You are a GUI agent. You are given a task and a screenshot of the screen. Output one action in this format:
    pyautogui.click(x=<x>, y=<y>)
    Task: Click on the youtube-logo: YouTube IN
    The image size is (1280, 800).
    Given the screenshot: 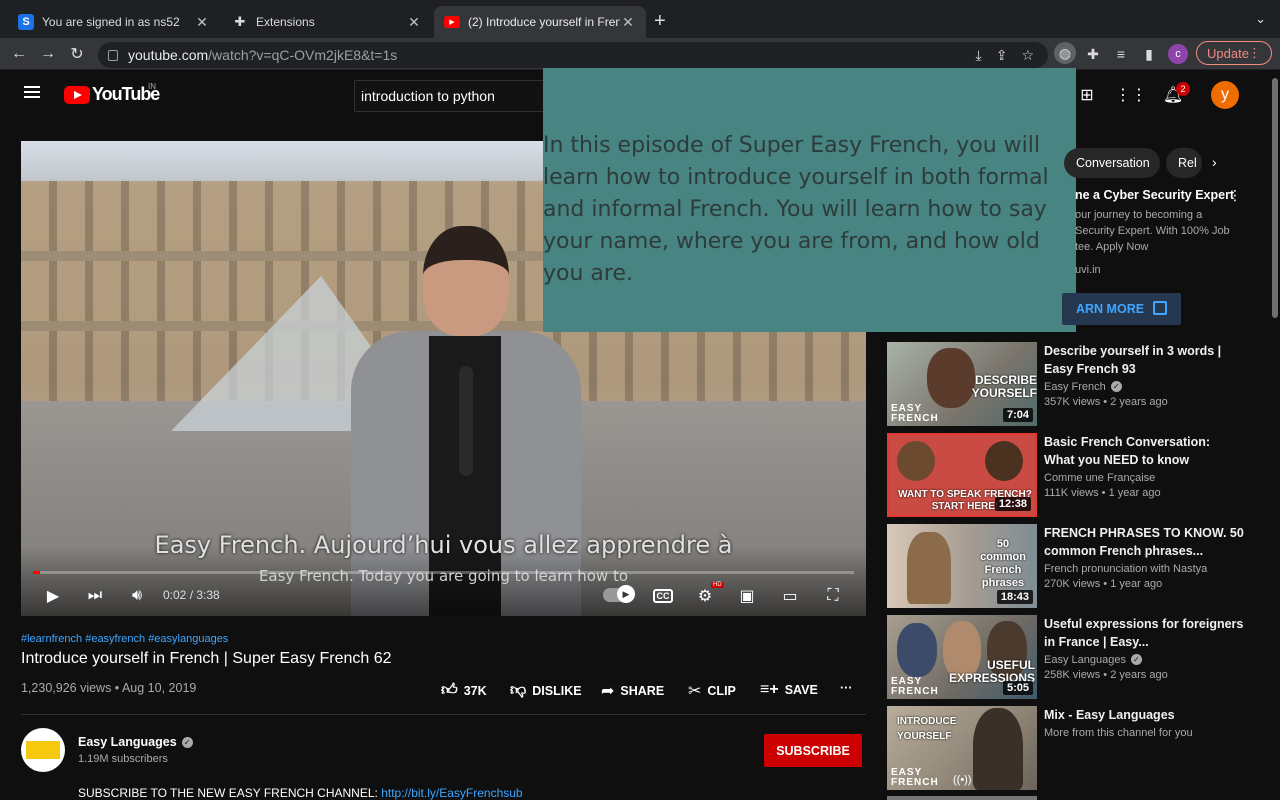 What is the action you would take?
    pyautogui.click(x=112, y=93)
    